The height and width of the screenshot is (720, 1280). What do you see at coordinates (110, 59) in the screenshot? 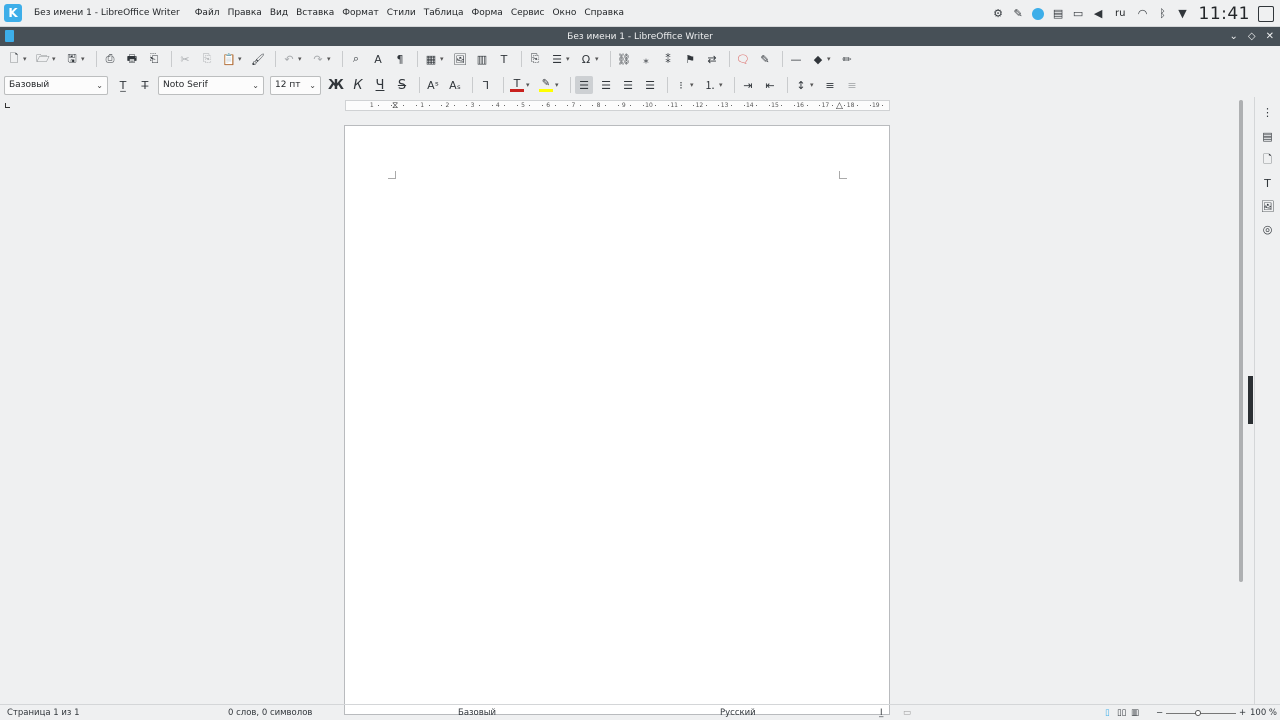
I see `export-pdf-icon: ⎙` at bounding box center [110, 59].